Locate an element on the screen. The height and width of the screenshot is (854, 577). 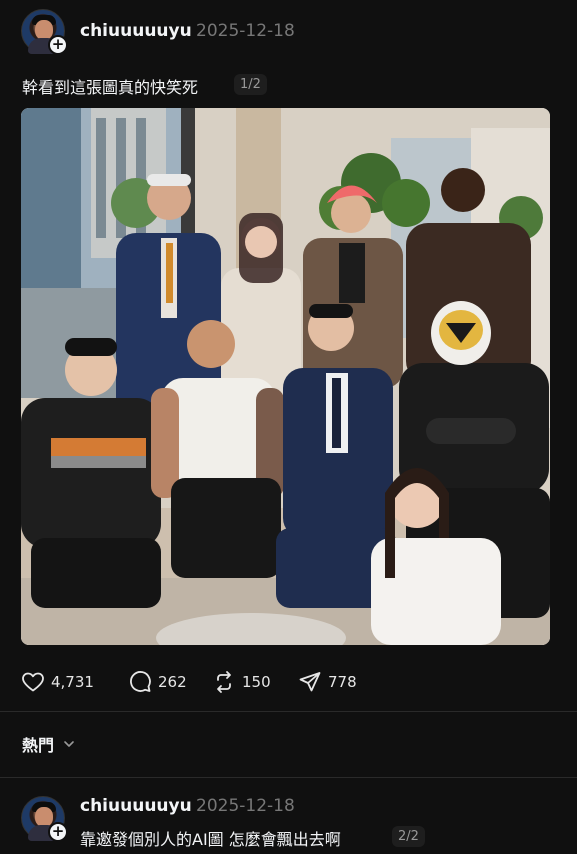
comment-count: 262 is located at coordinates (172, 682).